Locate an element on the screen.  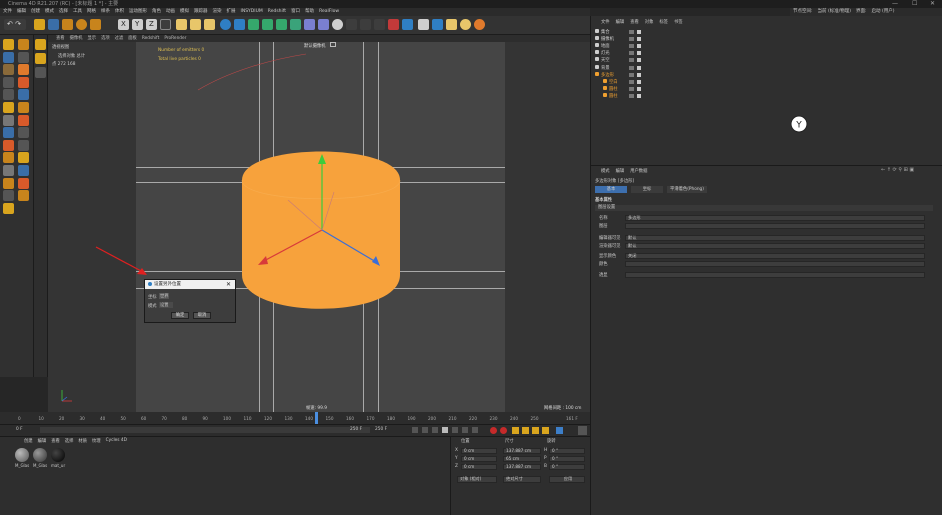
subdivision-icon is located at coordinates (253, 24).